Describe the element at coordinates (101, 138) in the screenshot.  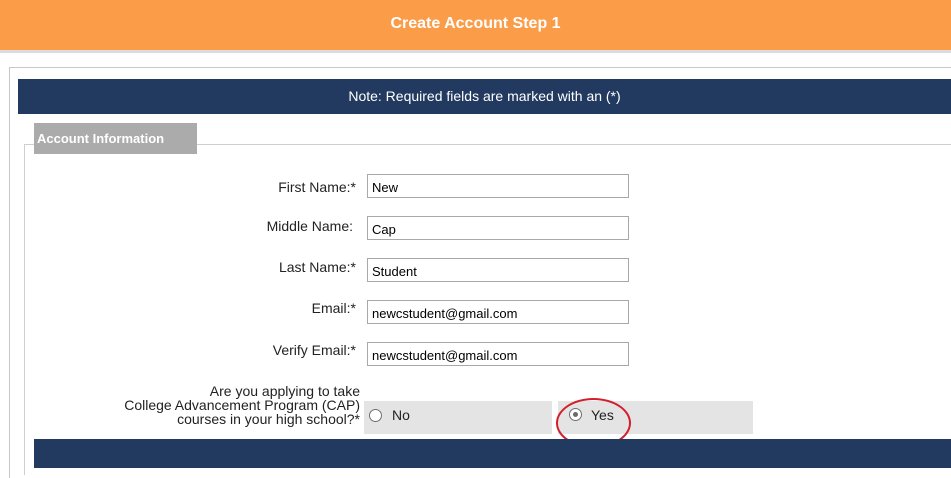
I see `account-info-legend-text: Account Information` at that location.